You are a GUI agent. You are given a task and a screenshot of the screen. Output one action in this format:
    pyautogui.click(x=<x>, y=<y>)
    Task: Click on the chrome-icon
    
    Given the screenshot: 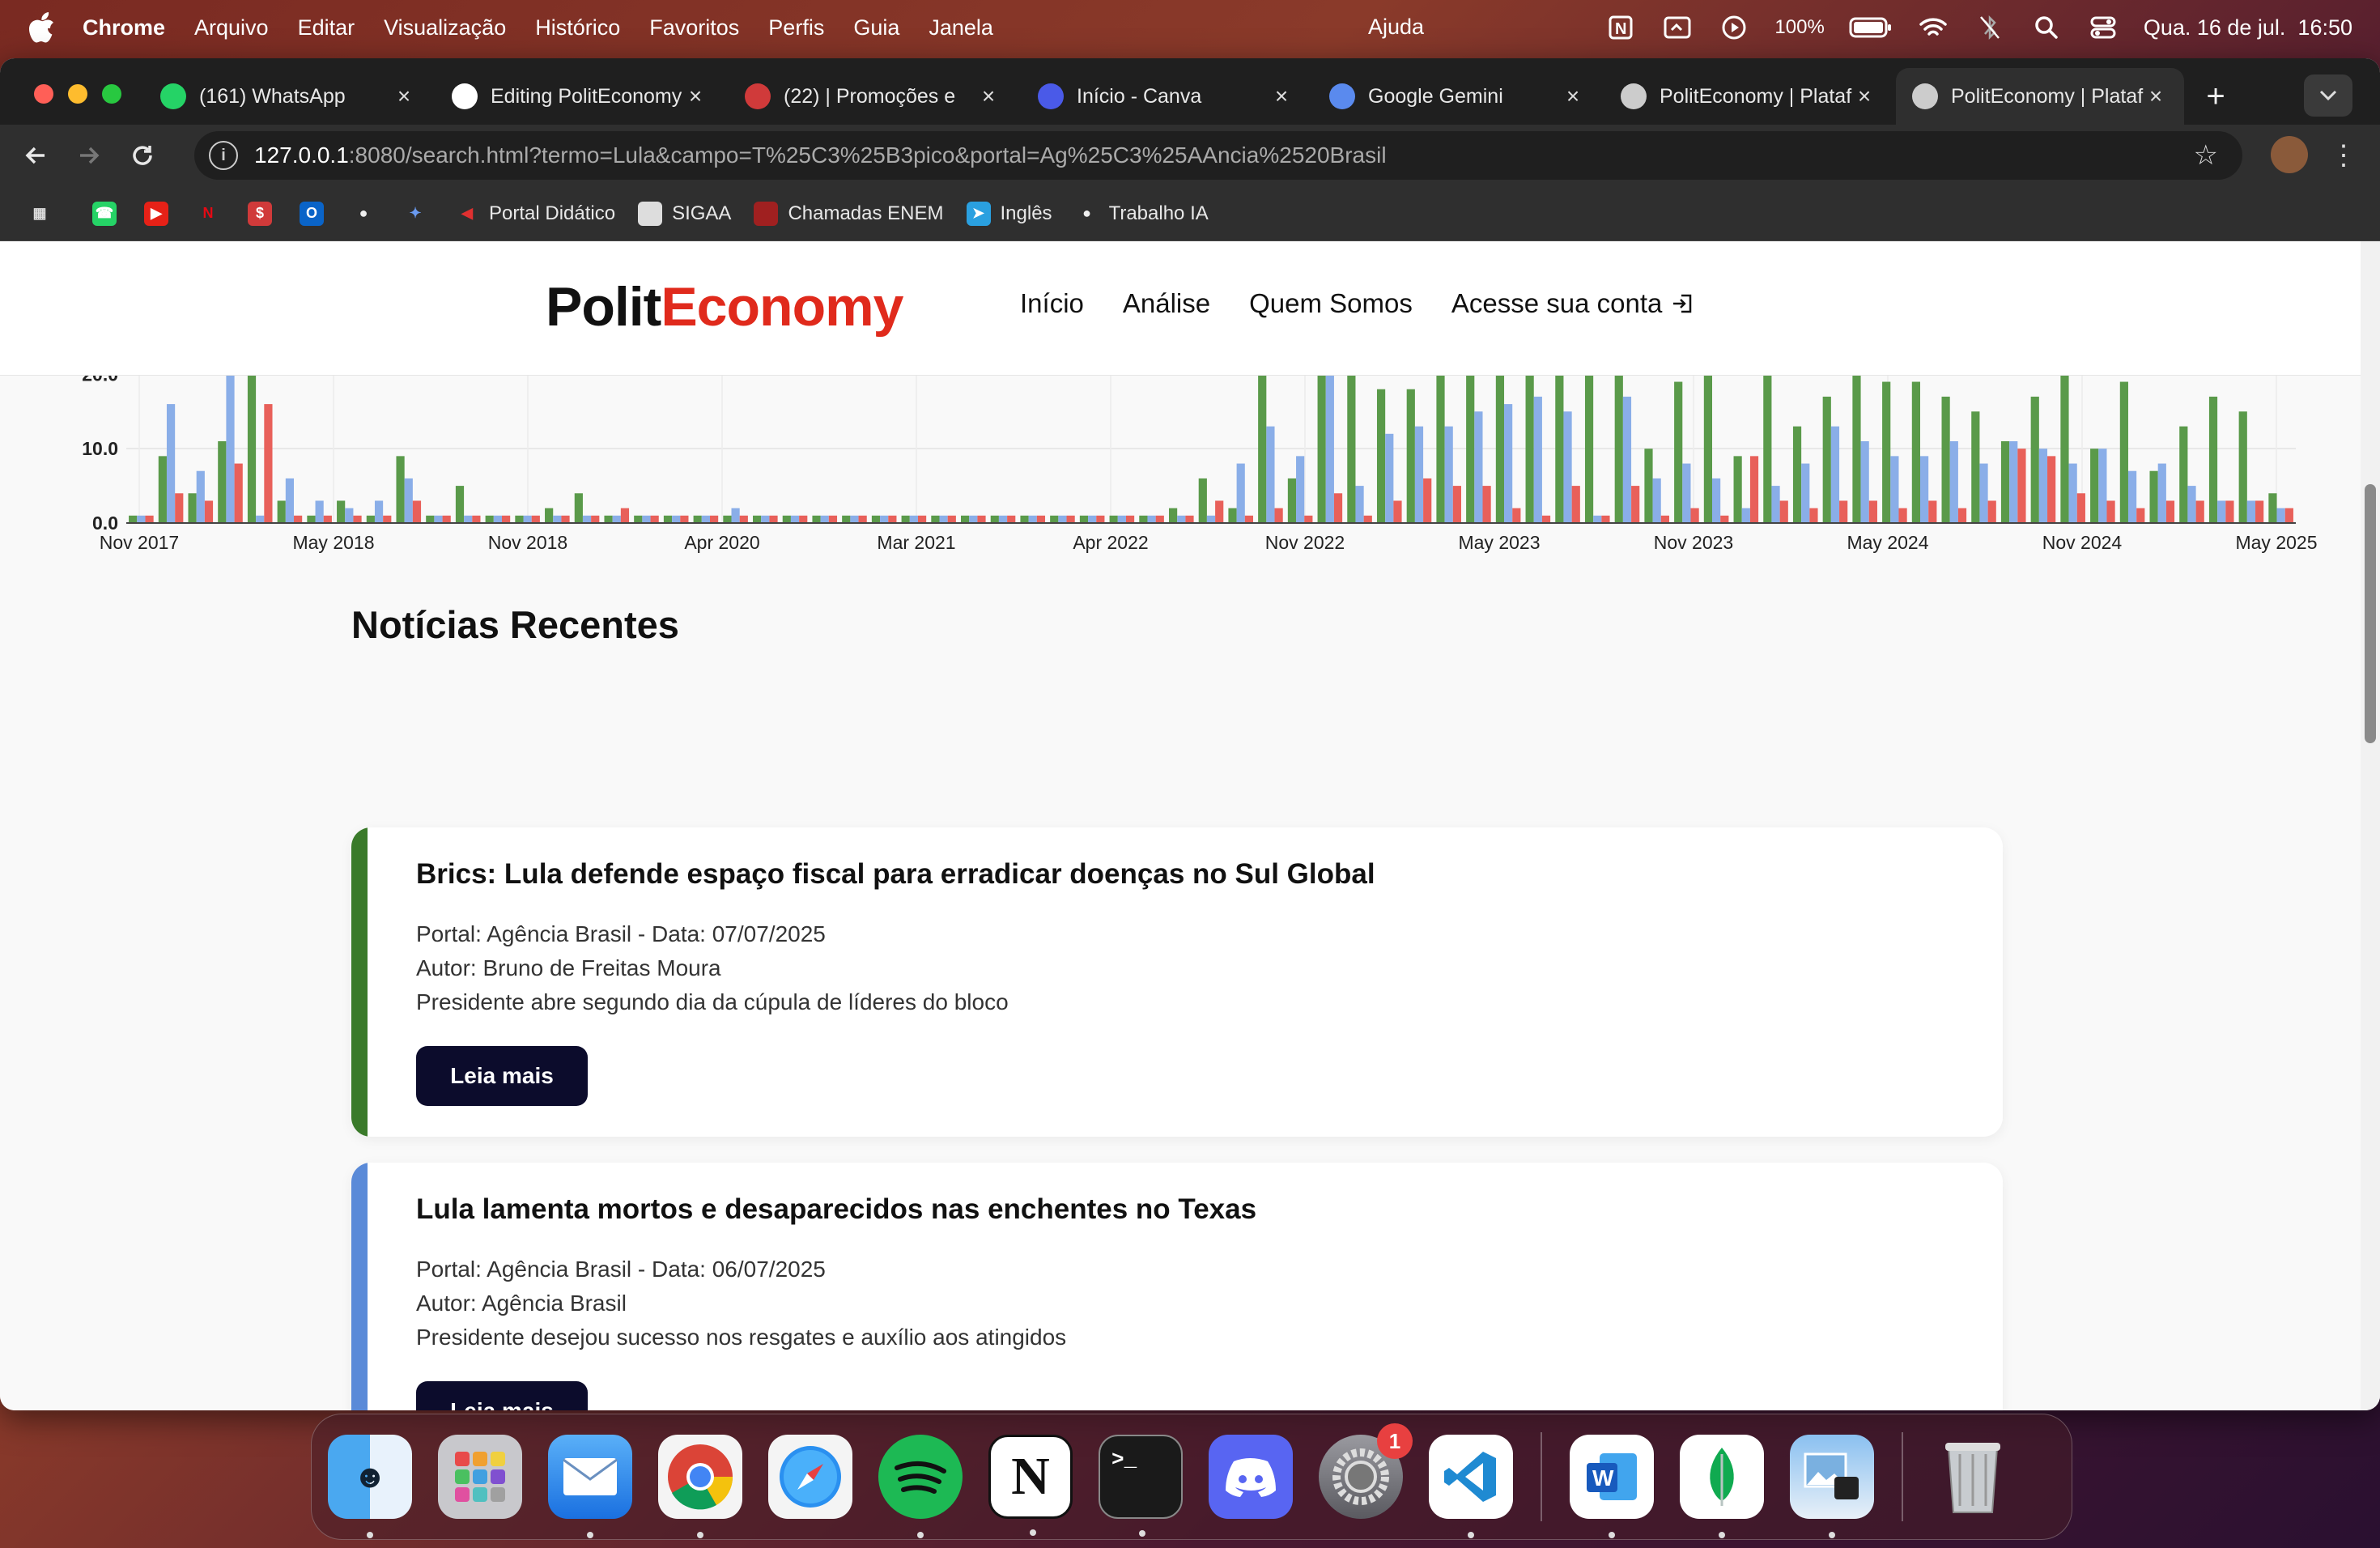 What is the action you would take?
    pyautogui.click(x=700, y=1486)
    